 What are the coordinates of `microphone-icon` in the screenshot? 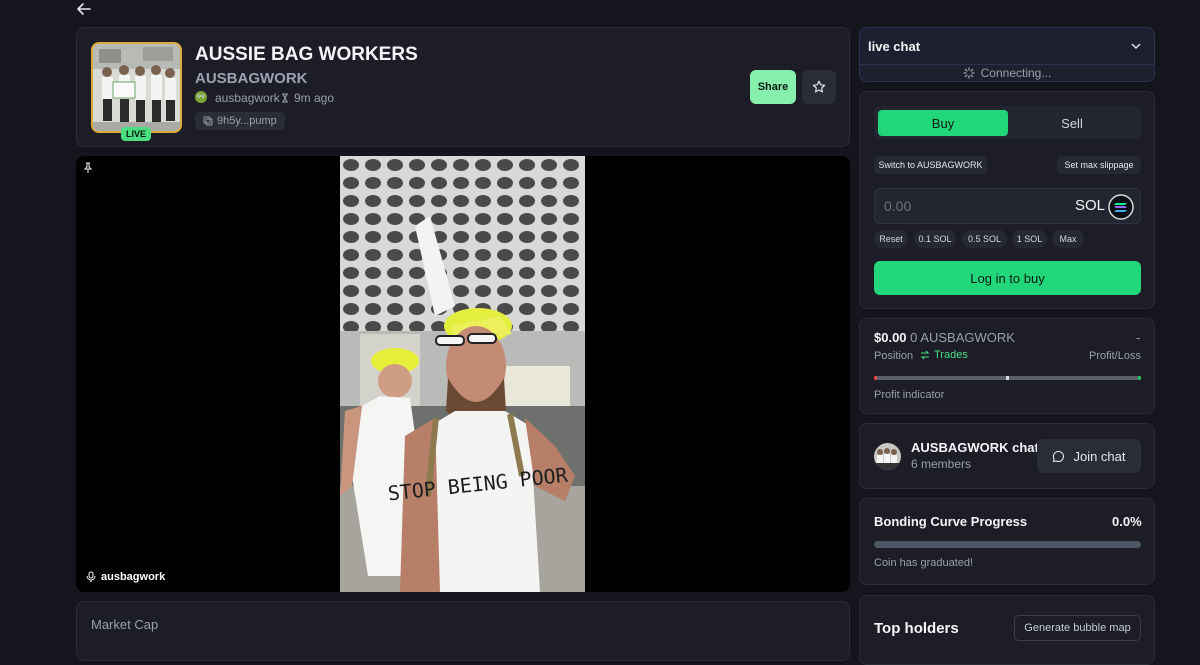 It's located at (91, 577).